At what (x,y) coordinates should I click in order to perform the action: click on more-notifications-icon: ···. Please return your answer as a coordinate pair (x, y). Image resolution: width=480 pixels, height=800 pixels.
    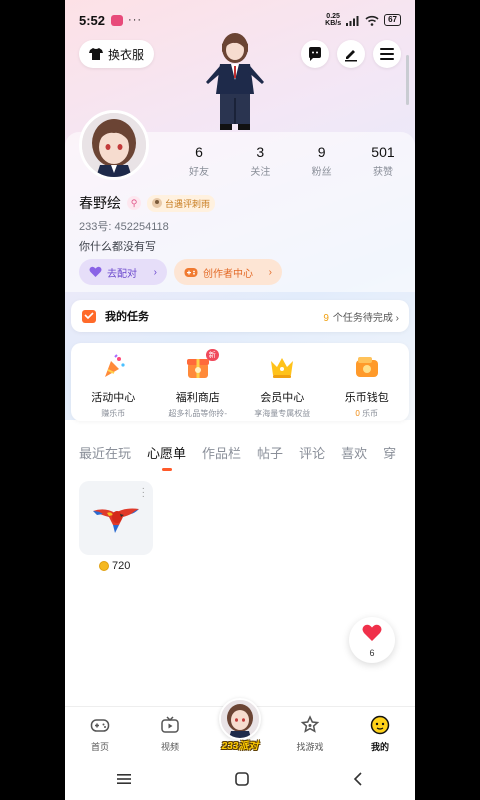
    Looking at the image, I should click on (135, 20).